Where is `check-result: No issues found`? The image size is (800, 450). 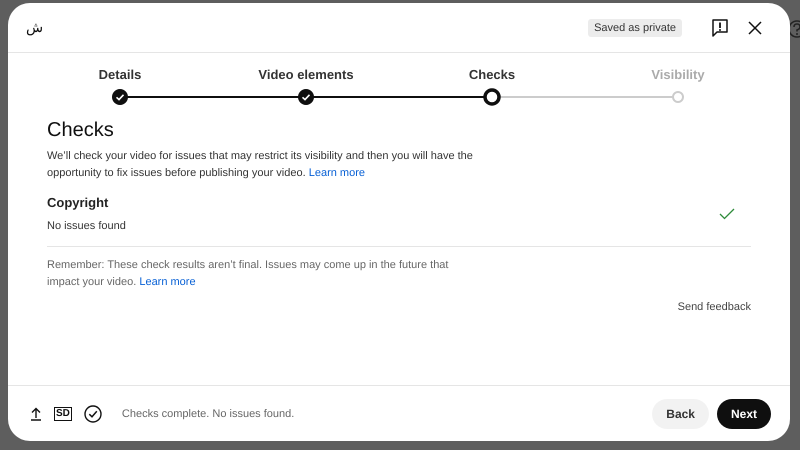 check-result: No issues found is located at coordinates (87, 226).